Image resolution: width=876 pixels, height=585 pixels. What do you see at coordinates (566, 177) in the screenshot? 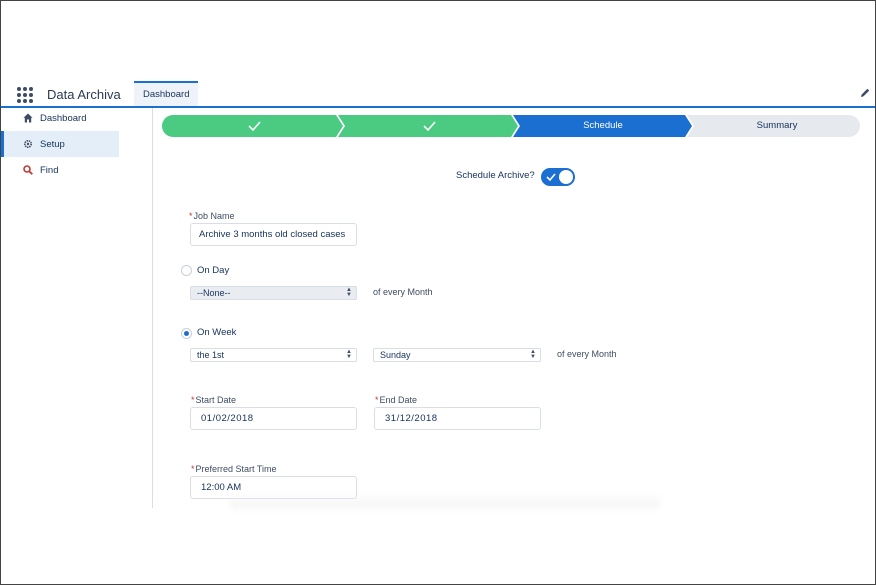
I see `toggle-knob` at bounding box center [566, 177].